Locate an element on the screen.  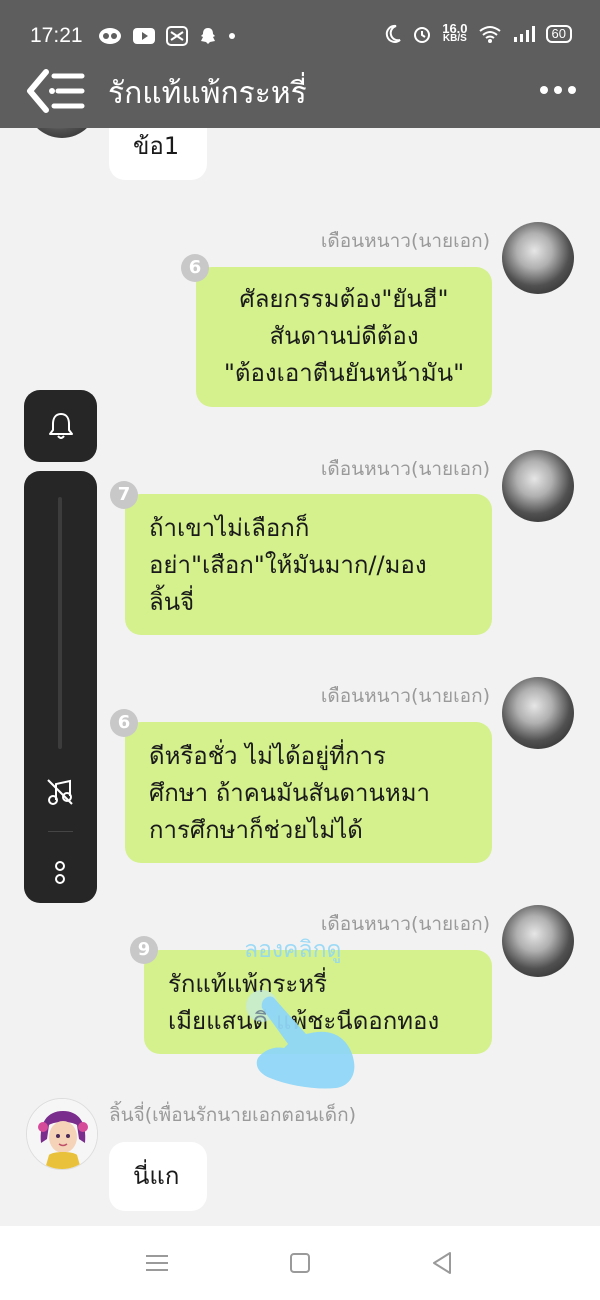
chat-header: รักแท้แพ้กระหรี่ is located at coordinates (300, 91).